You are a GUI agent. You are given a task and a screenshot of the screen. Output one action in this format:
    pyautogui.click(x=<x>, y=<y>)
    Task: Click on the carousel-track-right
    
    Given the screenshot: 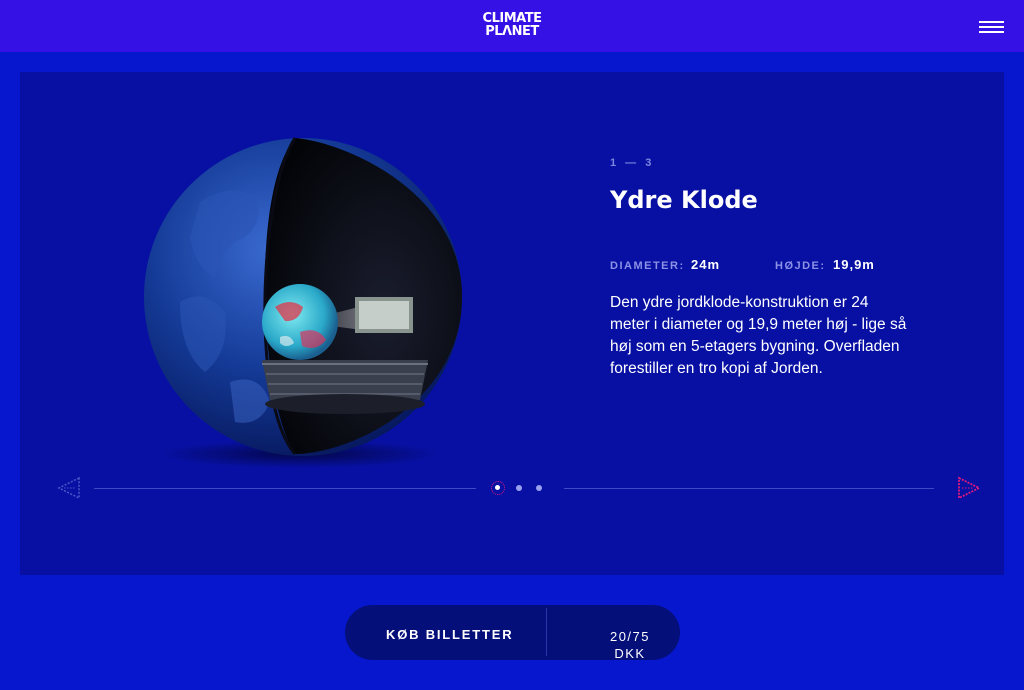 What is the action you would take?
    pyautogui.click(x=749, y=488)
    